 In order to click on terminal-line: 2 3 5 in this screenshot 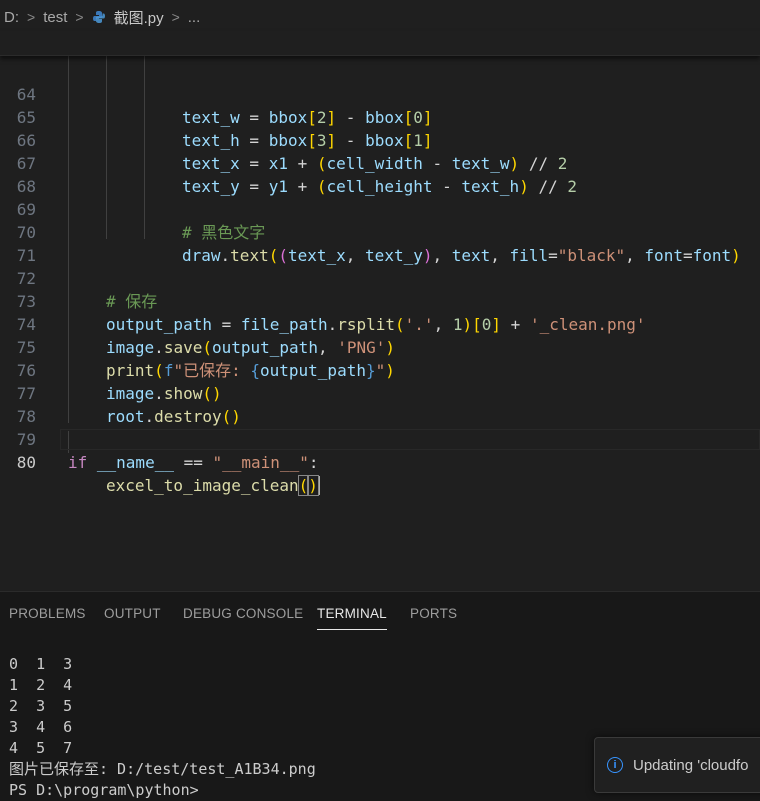, I will do `click(41, 706)`.